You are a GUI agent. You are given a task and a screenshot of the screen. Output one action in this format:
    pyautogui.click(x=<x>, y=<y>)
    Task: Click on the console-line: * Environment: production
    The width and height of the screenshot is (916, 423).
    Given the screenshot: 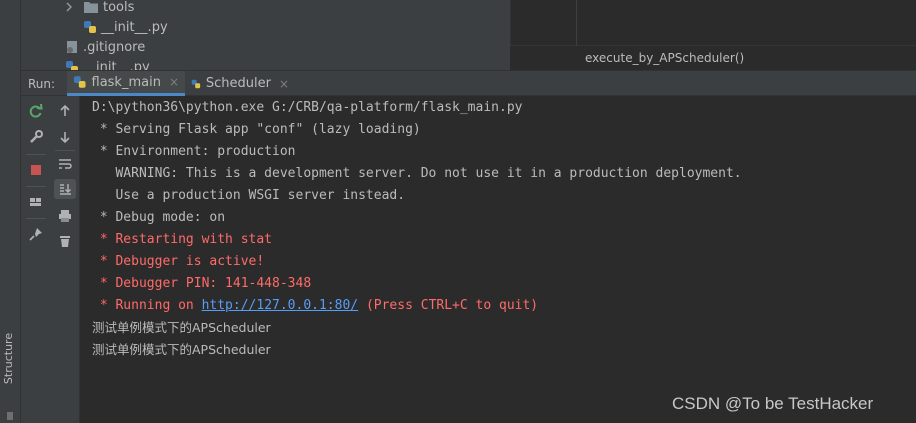 What is the action you would take?
    pyautogui.click(x=194, y=151)
    